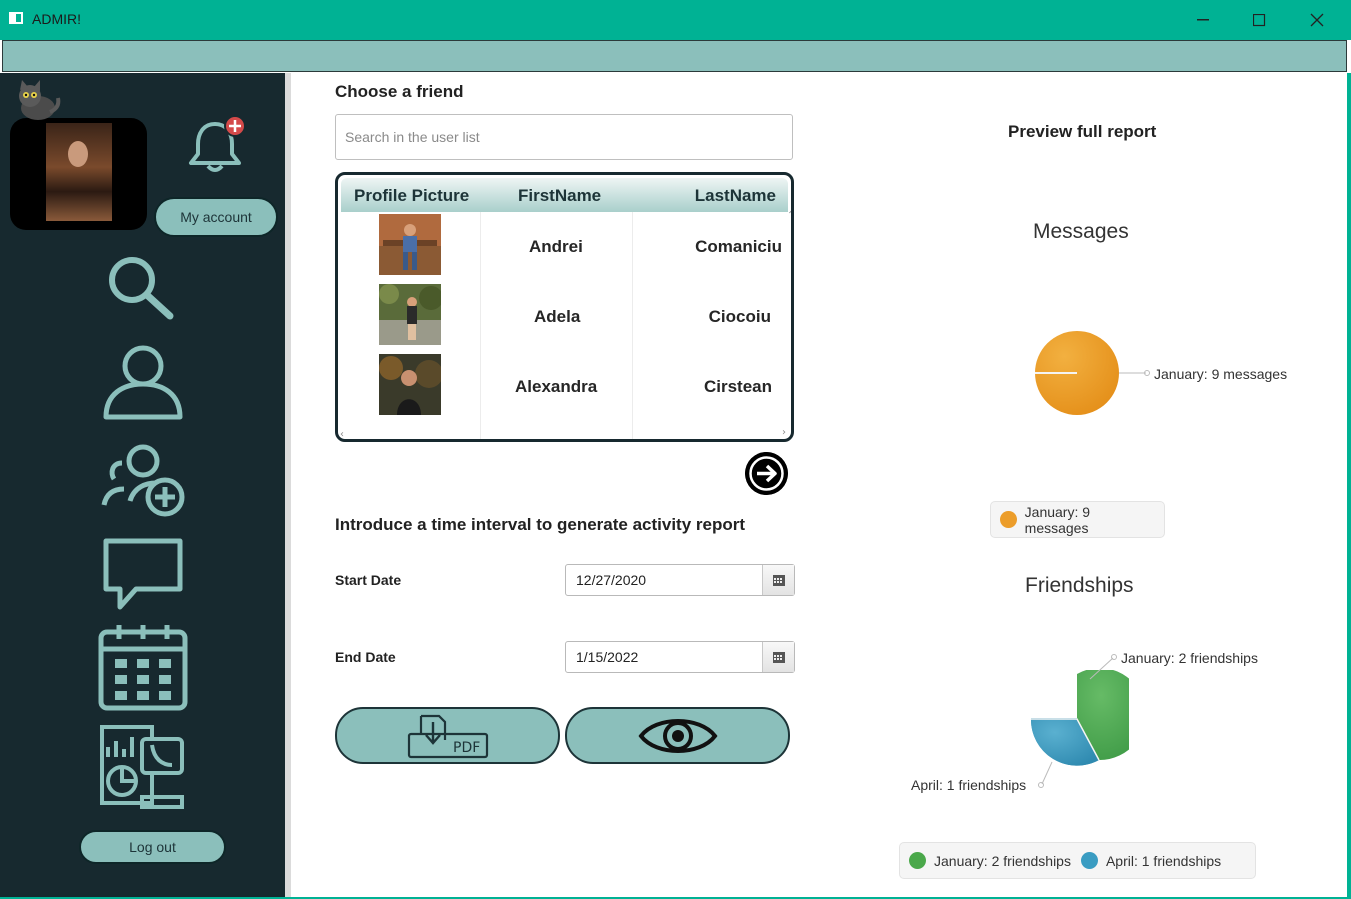 Image resolution: width=1351 pixels, height=899 pixels. What do you see at coordinates (737, 386) in the screenshot?
I see `friend-lastname: Cirstean` at bounding box center [737, 386].